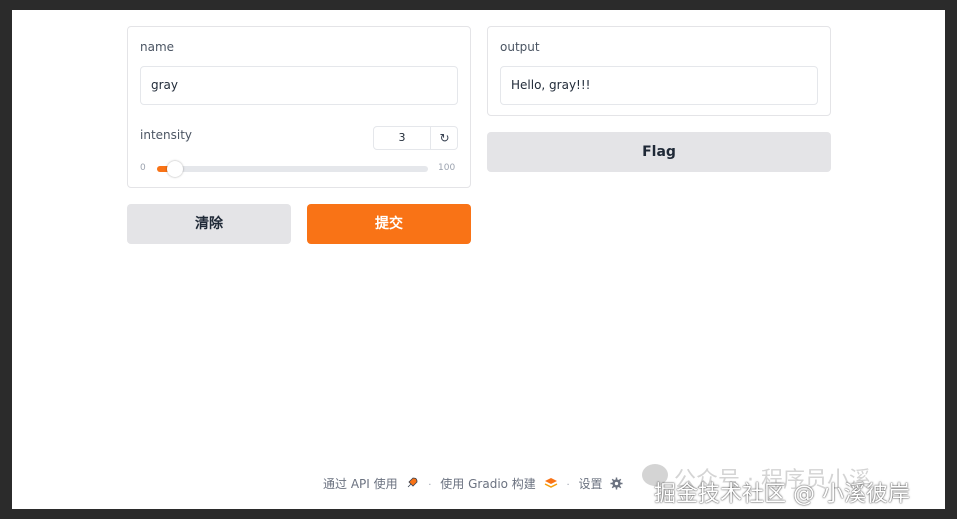 The height and width of the screenshot is (519, 957). I want to click on submit-button: 提交, so click(389, 224).